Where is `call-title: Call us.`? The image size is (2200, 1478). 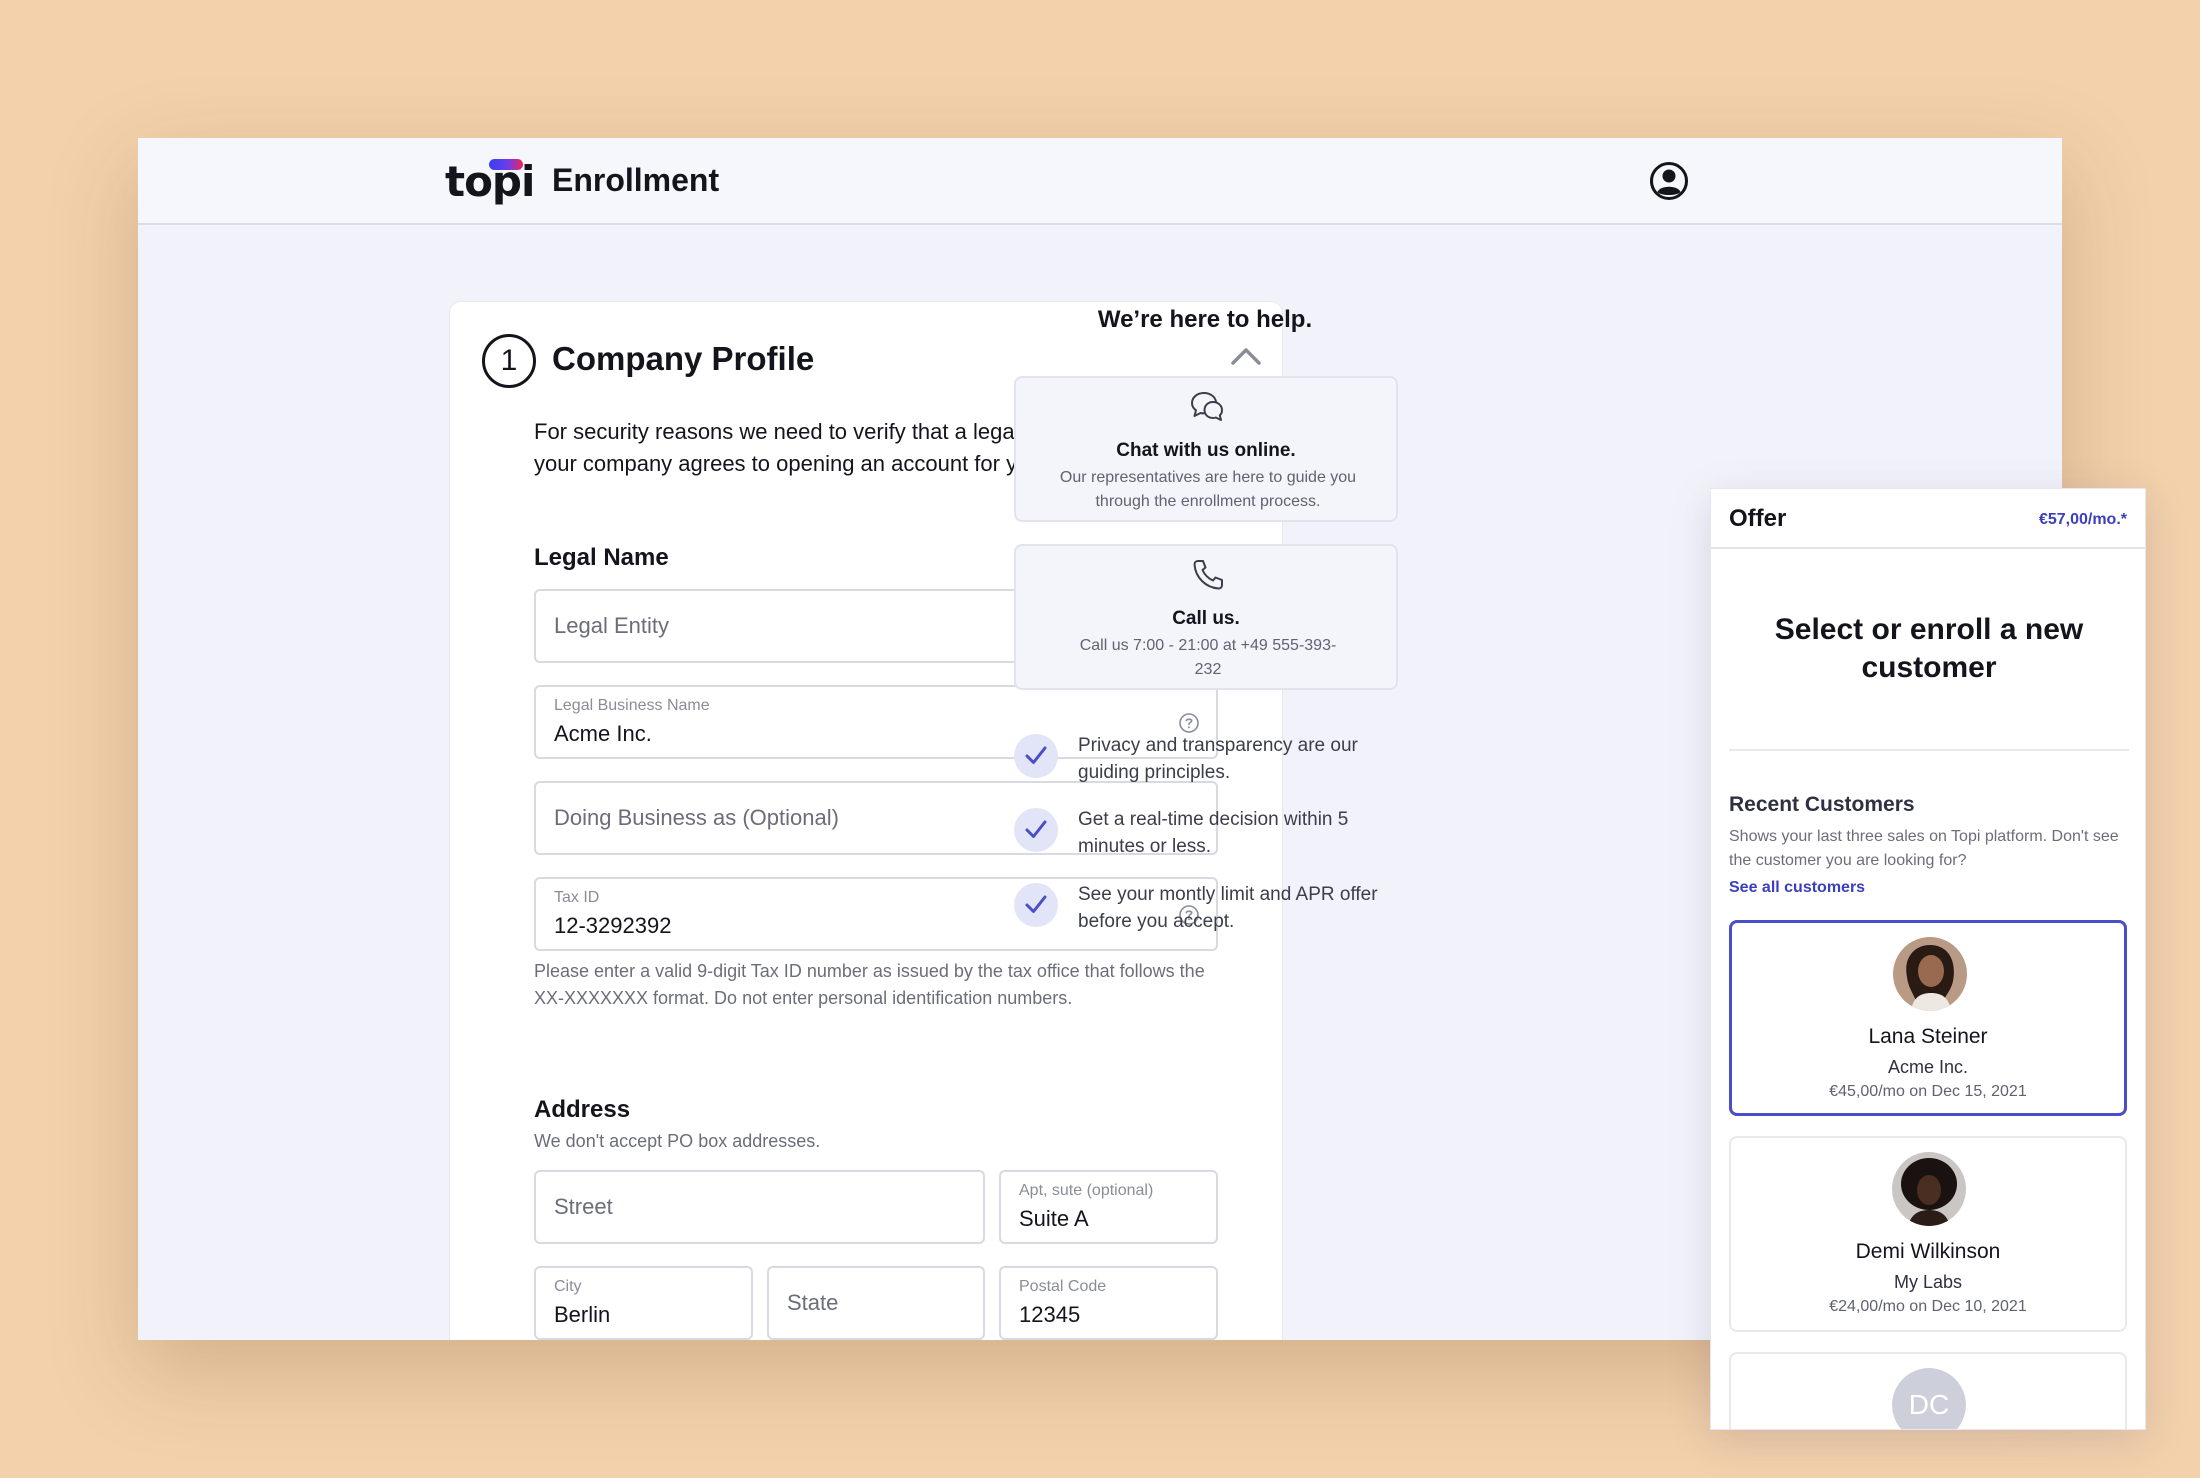
call-title: Call us. is located at coordinates (1206, 618).